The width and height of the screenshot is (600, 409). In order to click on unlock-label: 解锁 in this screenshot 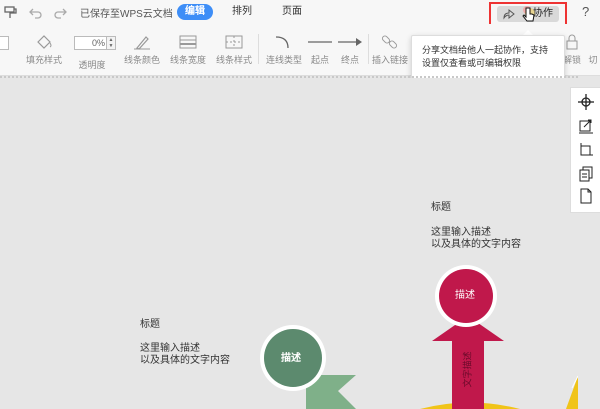, I will do `click(571, 60)`.